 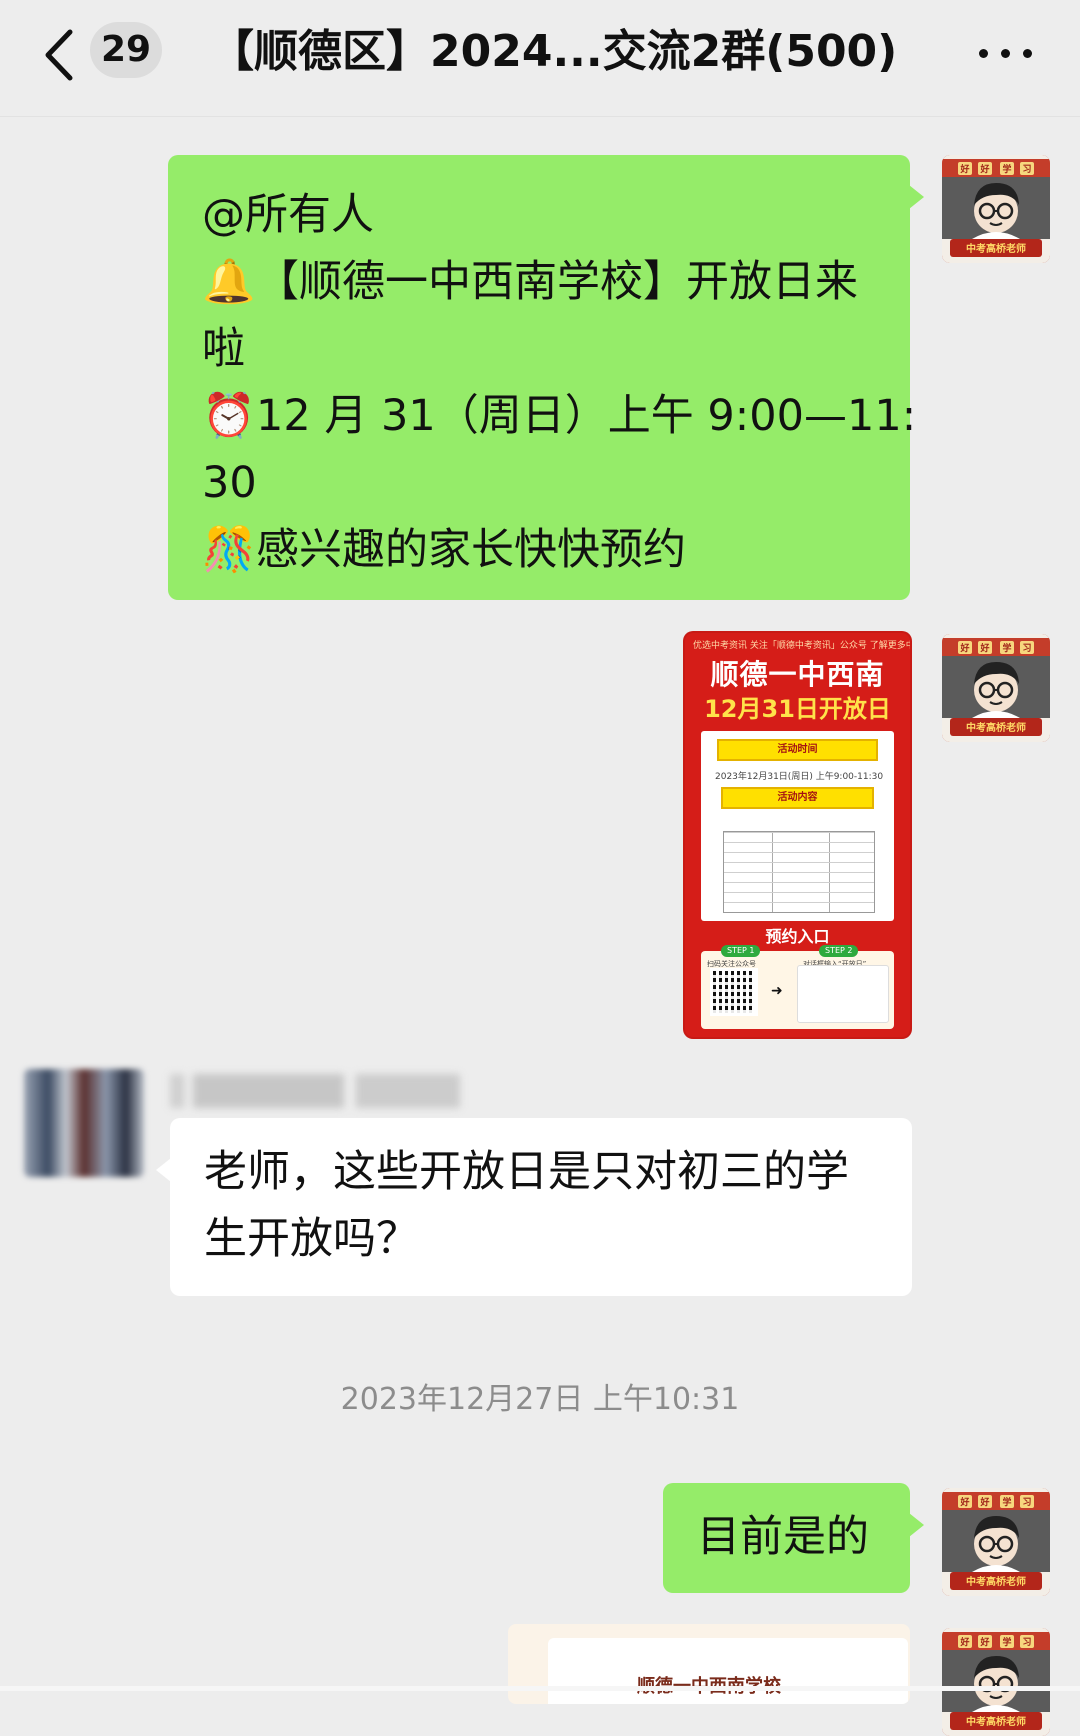 What do you see at coordinates (559, 282) in the screenshot?
I see `announce-line: 🔔【顺德一中西南学校】开放日来` at bounding box center [559, 282].